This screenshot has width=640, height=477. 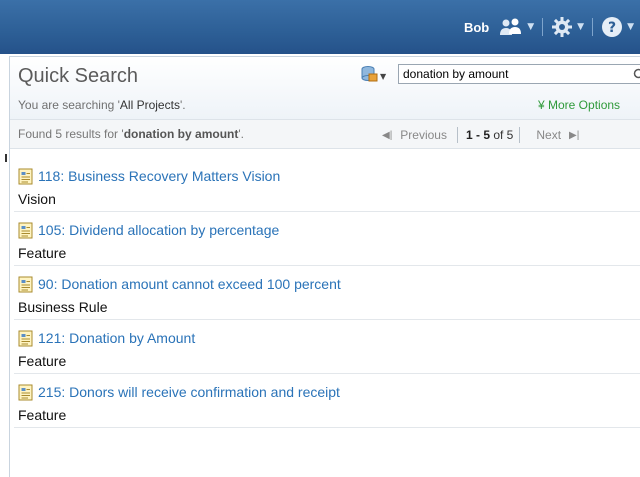 I want to click on user-name: Bob, so click(x=476, y=27).